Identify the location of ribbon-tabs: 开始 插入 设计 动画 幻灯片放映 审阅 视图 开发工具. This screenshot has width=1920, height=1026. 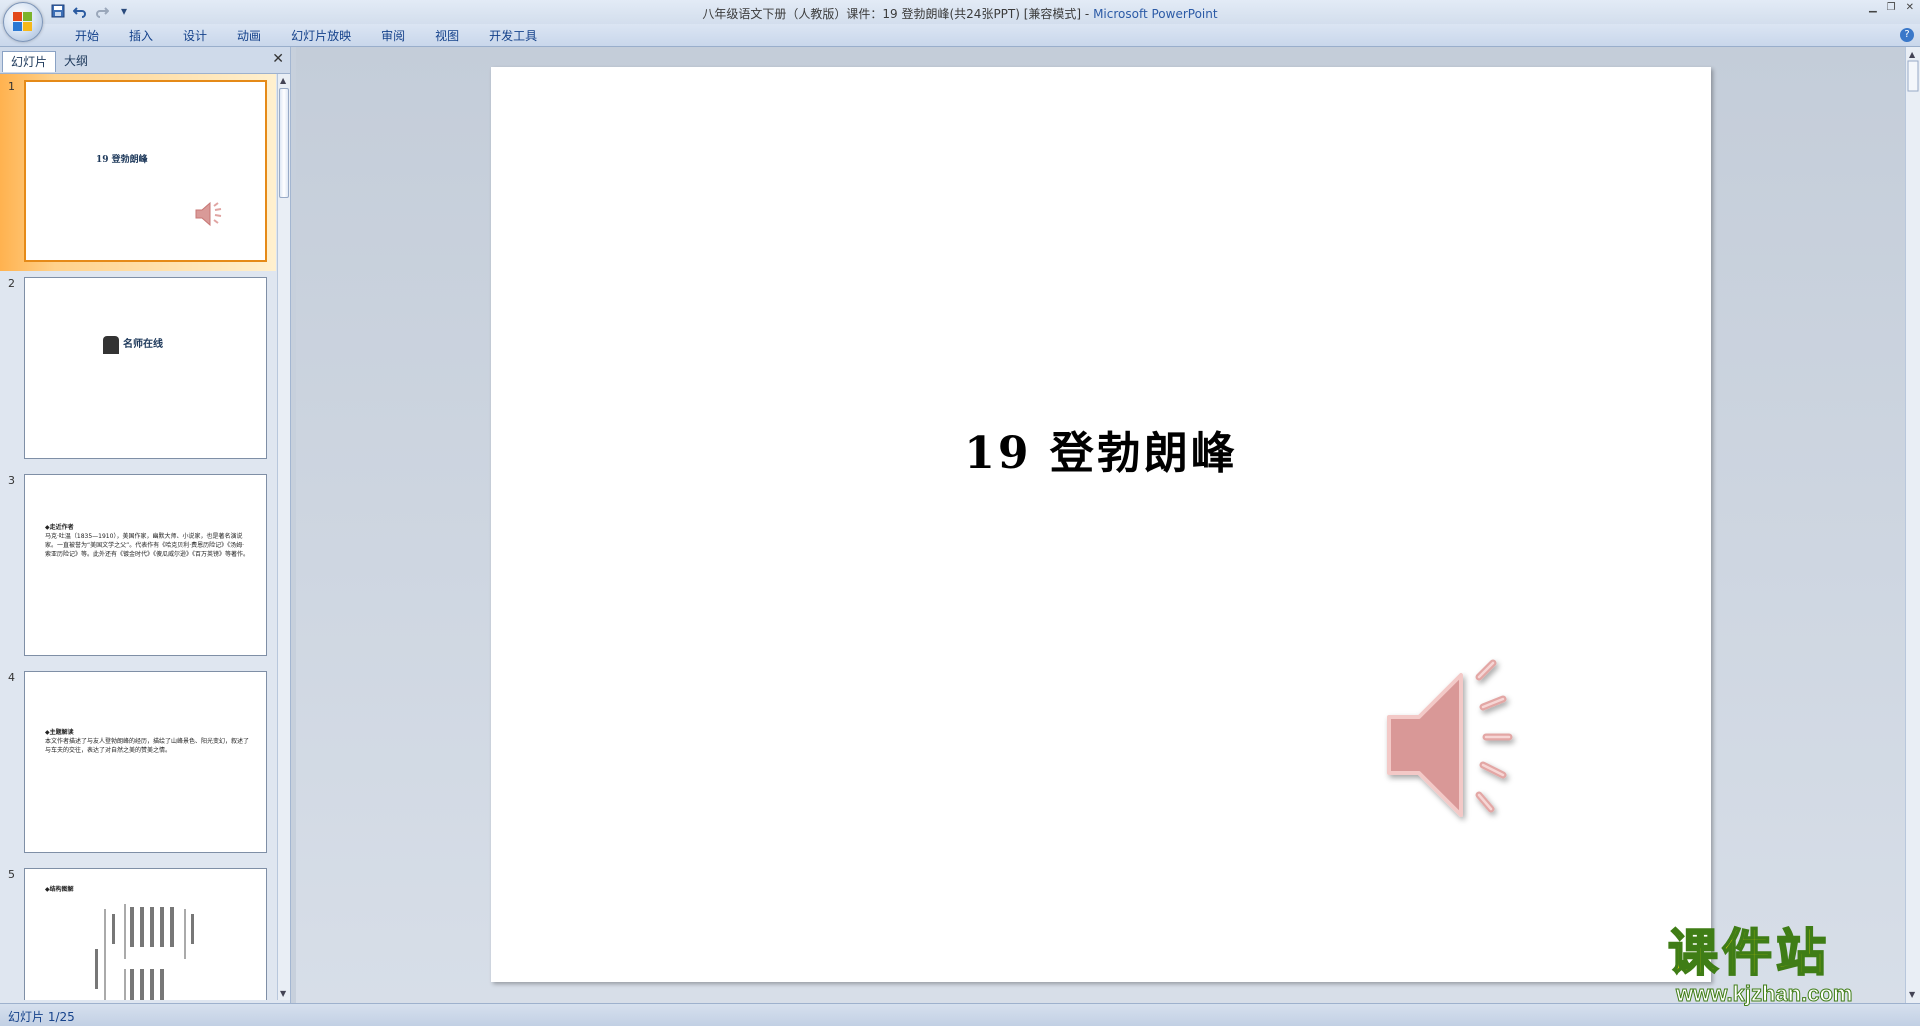
(306, 36).